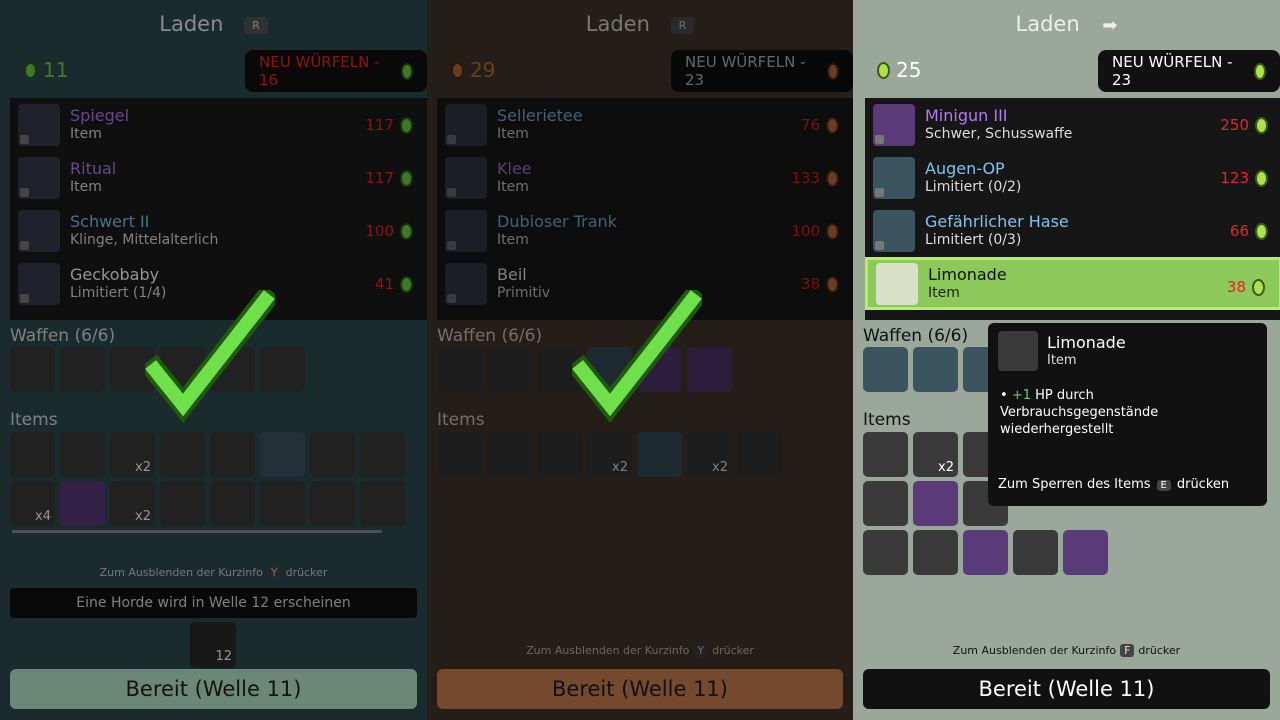  Describe the element at coordinates (1072, 283) in the screenshot. I see `shop-item-selected: Limonade Item 38` at that location.